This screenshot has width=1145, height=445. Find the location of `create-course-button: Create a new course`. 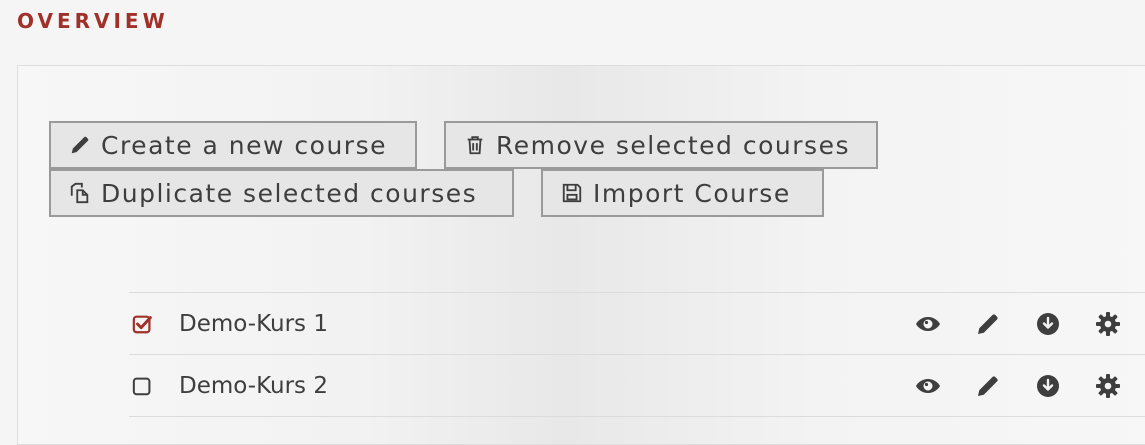

create-course-button: Create a new course is located at coordinates (233, 145).